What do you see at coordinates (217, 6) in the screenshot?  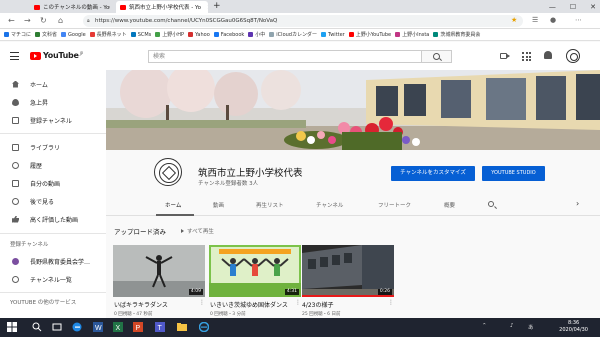 I see `new-tab-button: +` at bounding box center [217, 6].